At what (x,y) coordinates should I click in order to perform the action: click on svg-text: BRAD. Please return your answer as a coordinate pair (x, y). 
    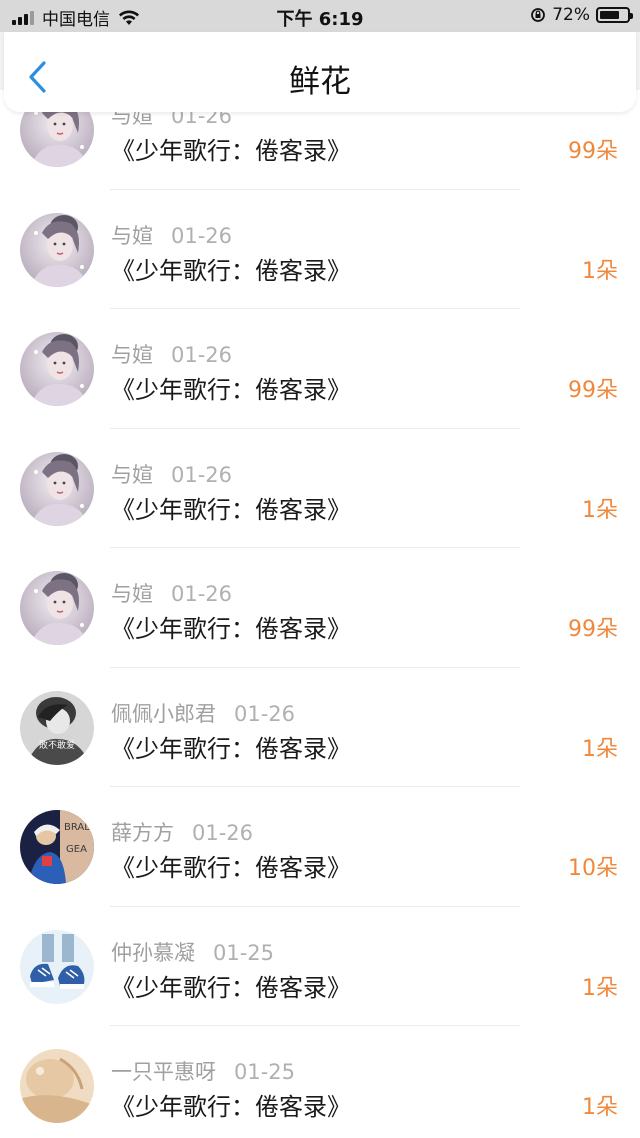
    Looking at the image, I should click on (78, 827).